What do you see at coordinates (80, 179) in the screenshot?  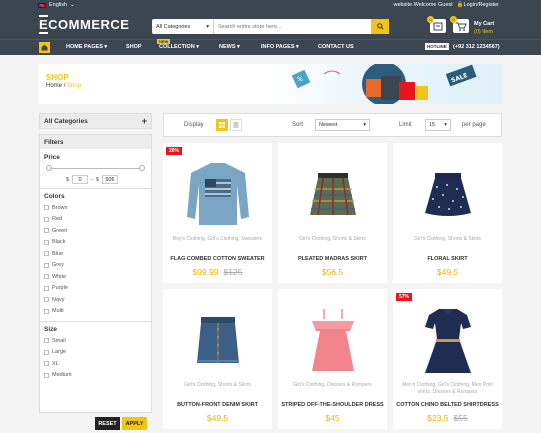 I see `price-min-input: 0` at bounding box center [80, 179].